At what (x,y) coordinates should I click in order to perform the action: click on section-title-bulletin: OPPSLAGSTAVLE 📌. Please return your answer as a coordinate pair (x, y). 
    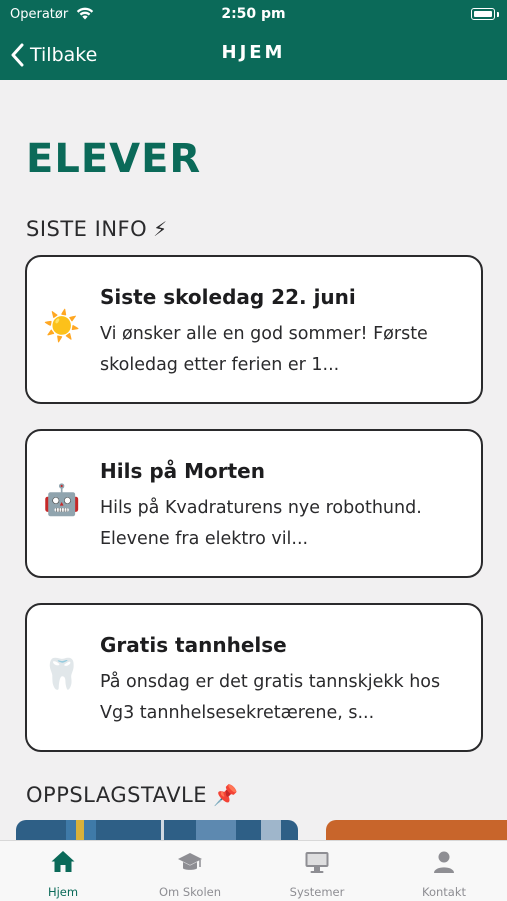
    Looking at the image, I should click on (132, 795).